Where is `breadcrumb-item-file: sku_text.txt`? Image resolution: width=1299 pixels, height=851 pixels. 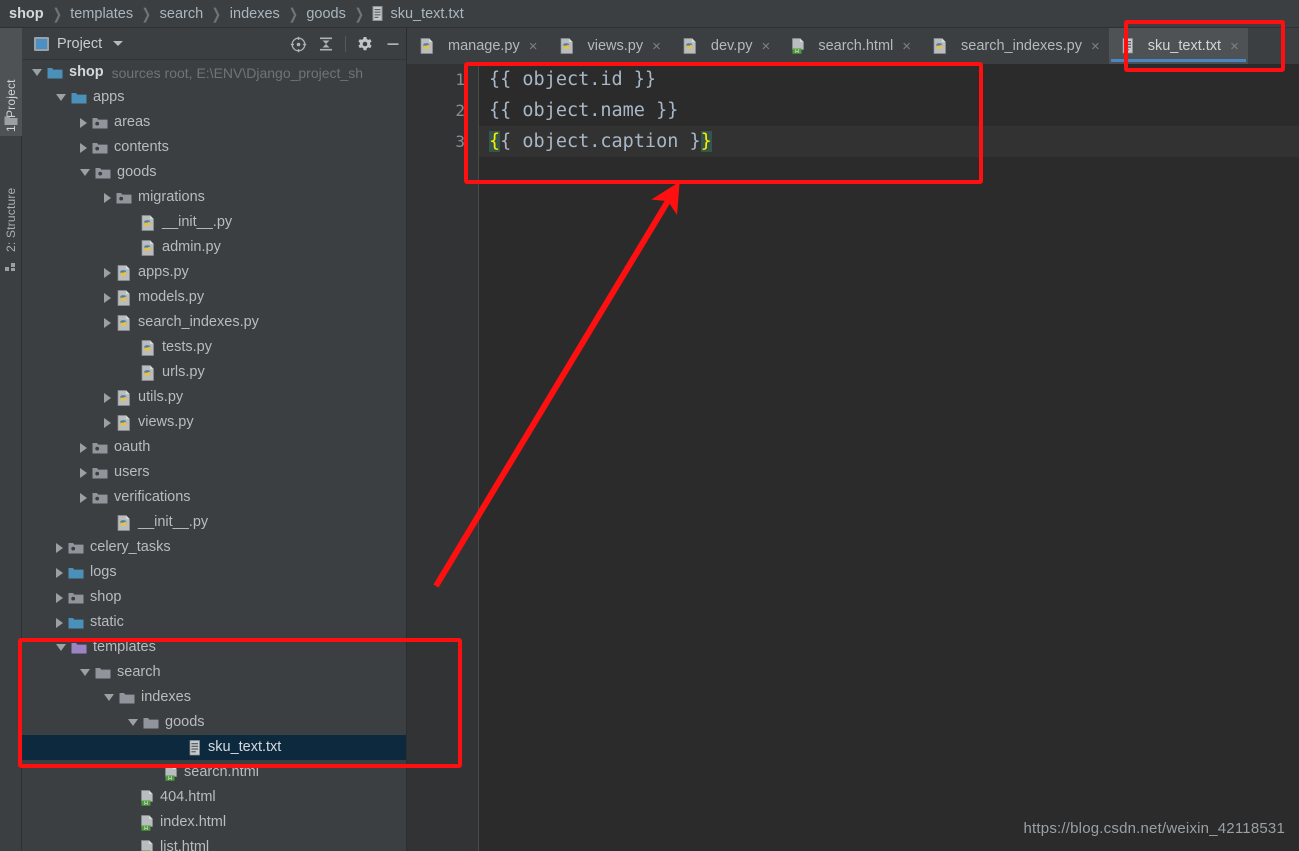
breadcrumb-item-file: sku_text.txt is located at coordinates (418, 14).